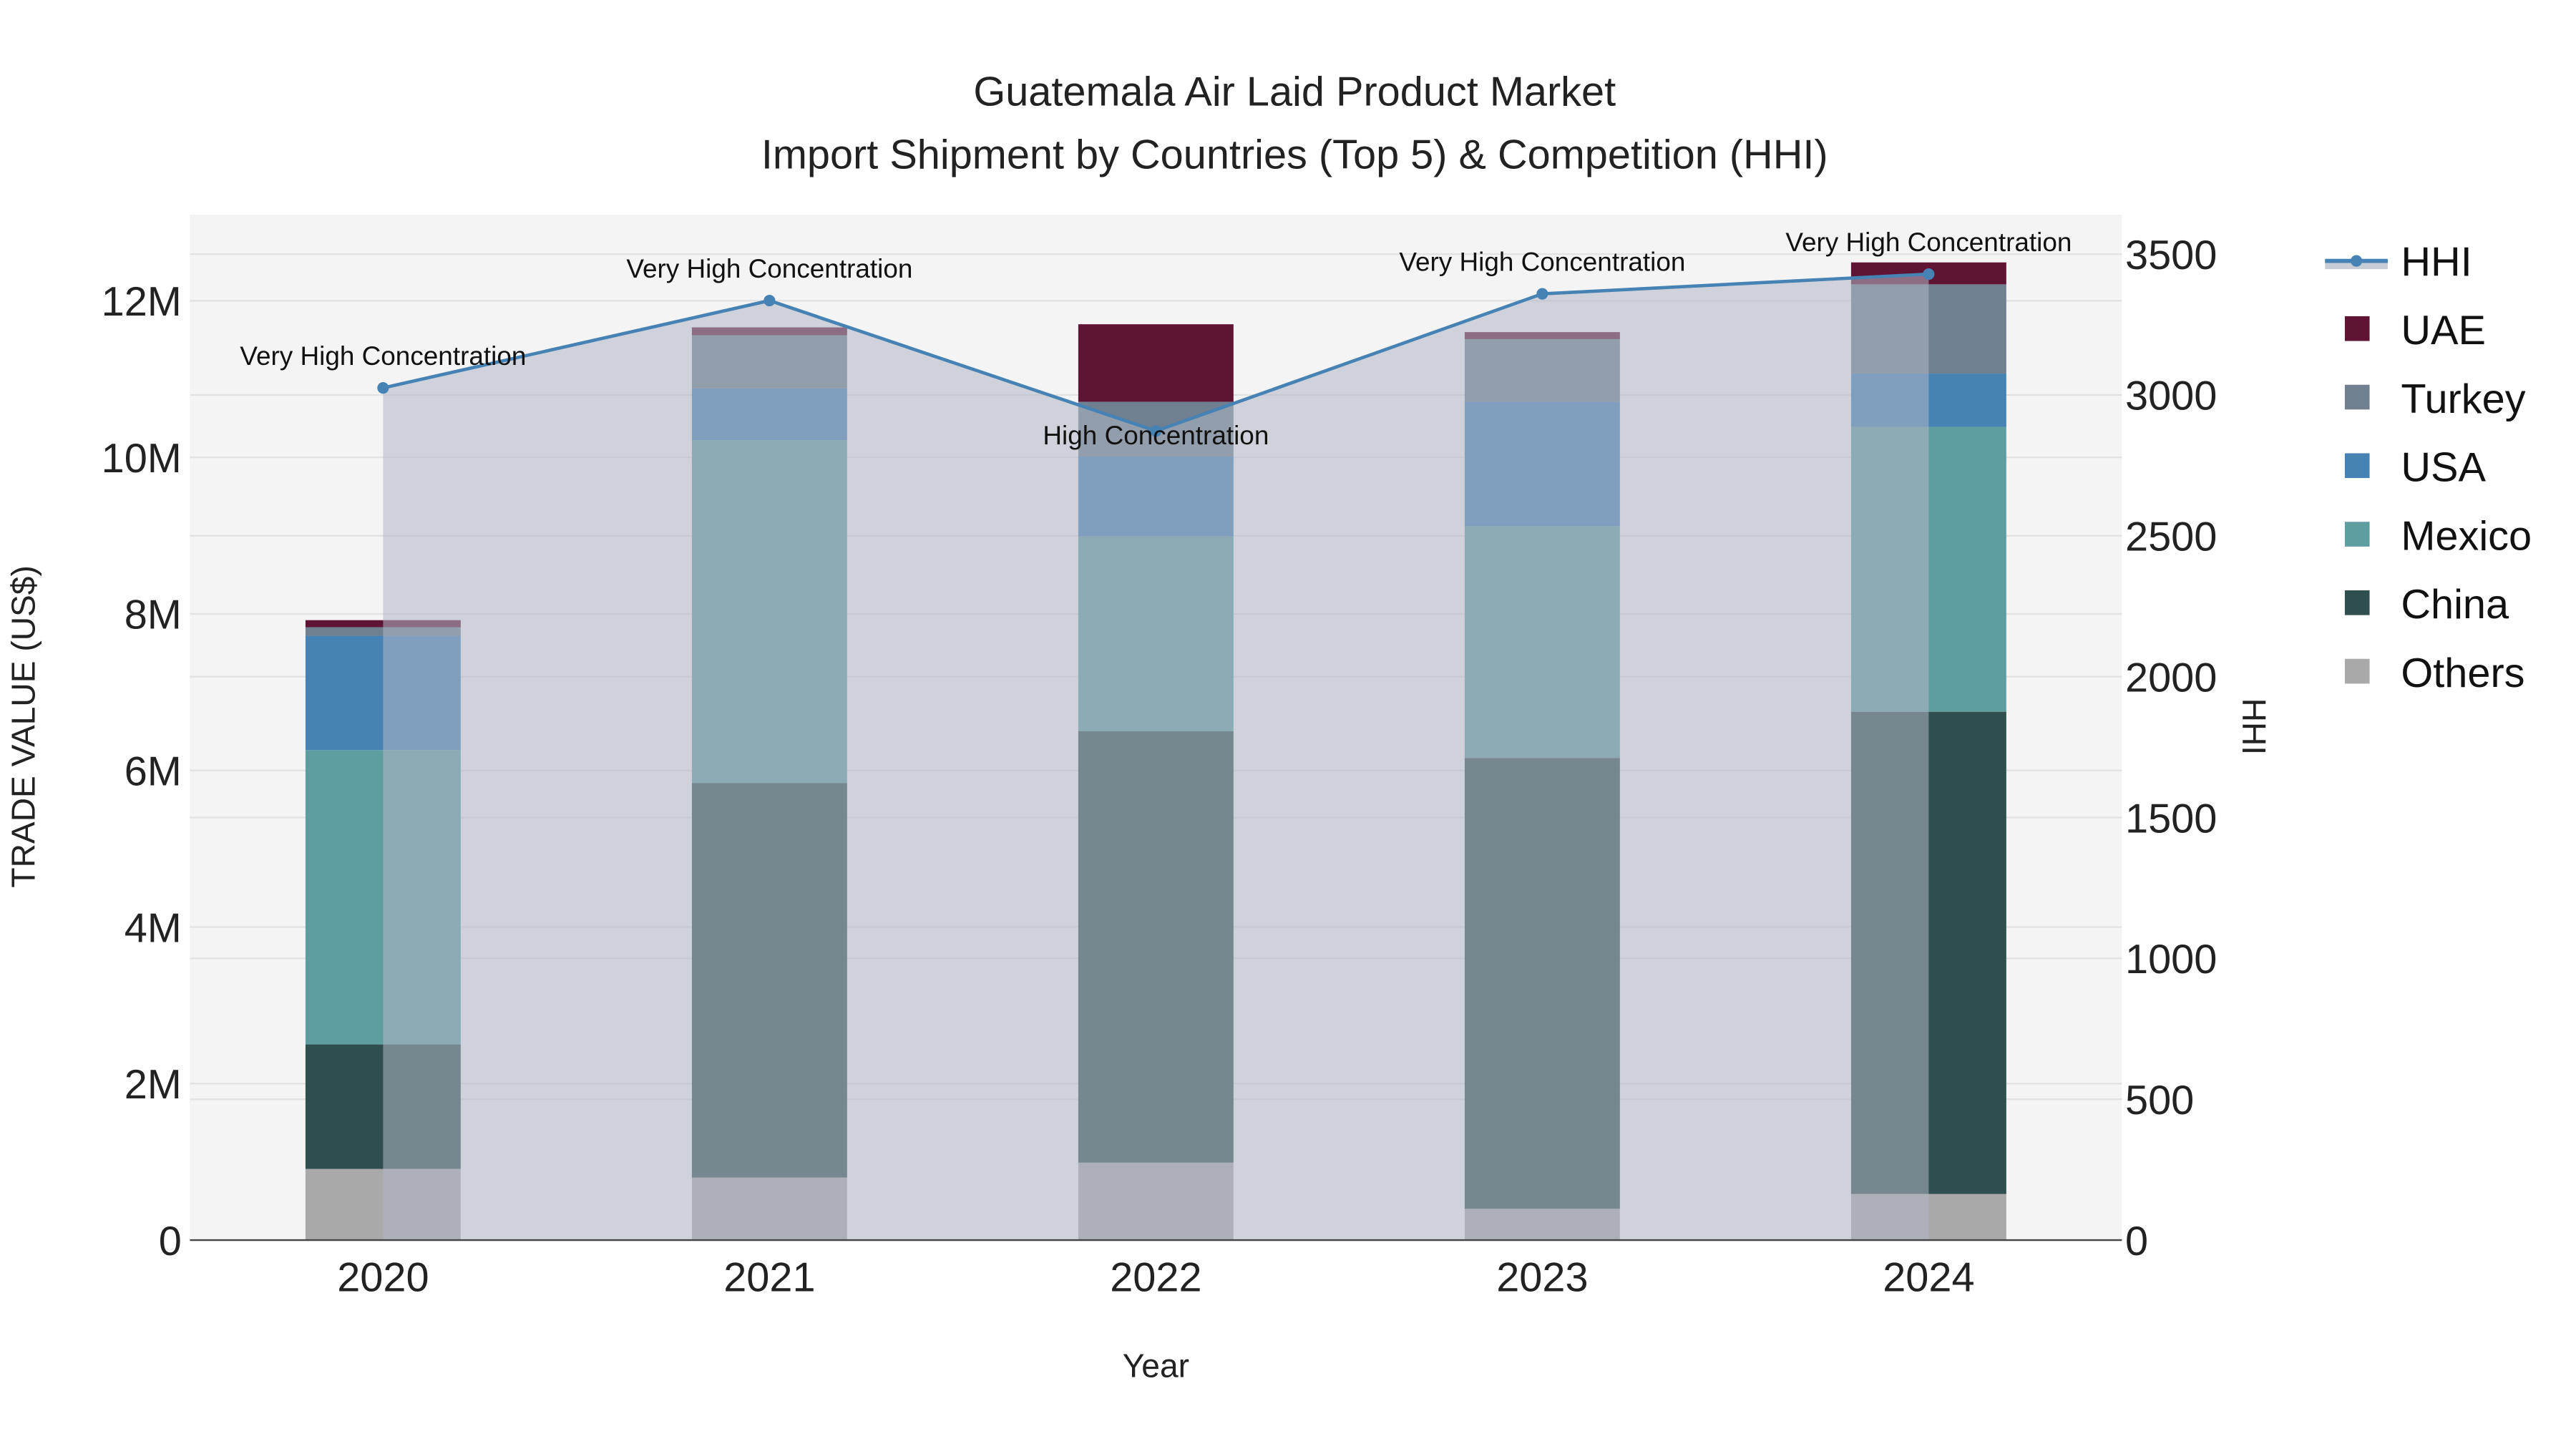 The width and height of the screenshot is (2576, 1449). What do you see at coordinates (2443, 330) in the screenshot?
I see `legend-label: UAE` at bounding box center [2443, 330].